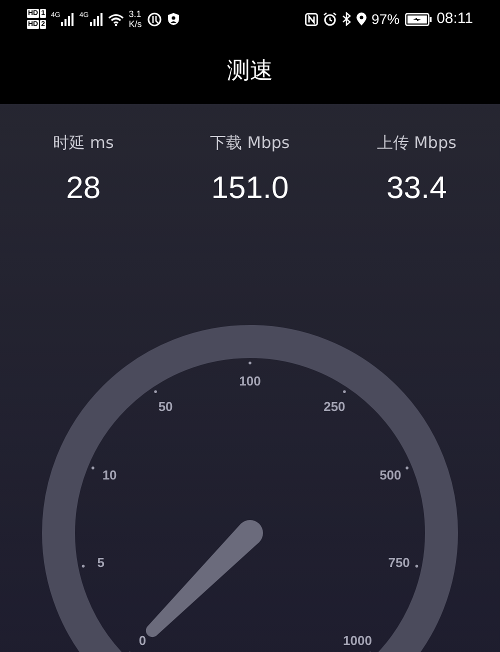 The width and height of the screenshot is (500, 652). What do you see at coordinates (154, 19) in the screenshot?
I see `data-saver-icon` at bounding box center [154, 19].